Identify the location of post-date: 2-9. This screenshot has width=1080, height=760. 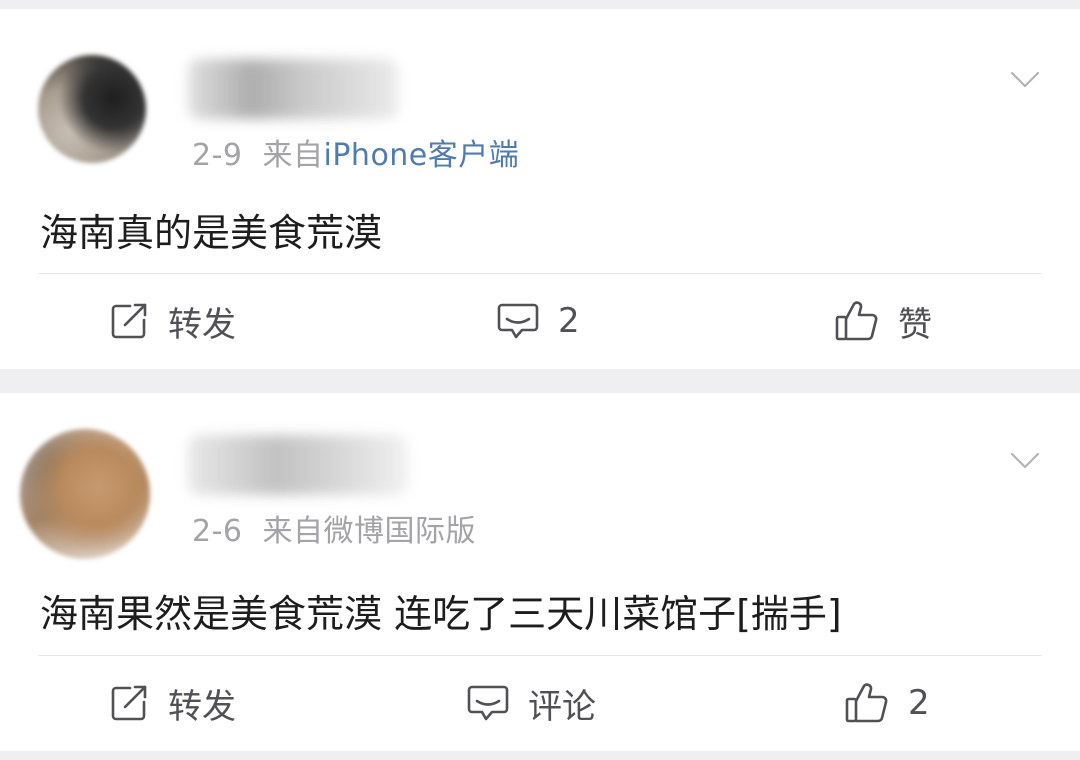
(217, 155).